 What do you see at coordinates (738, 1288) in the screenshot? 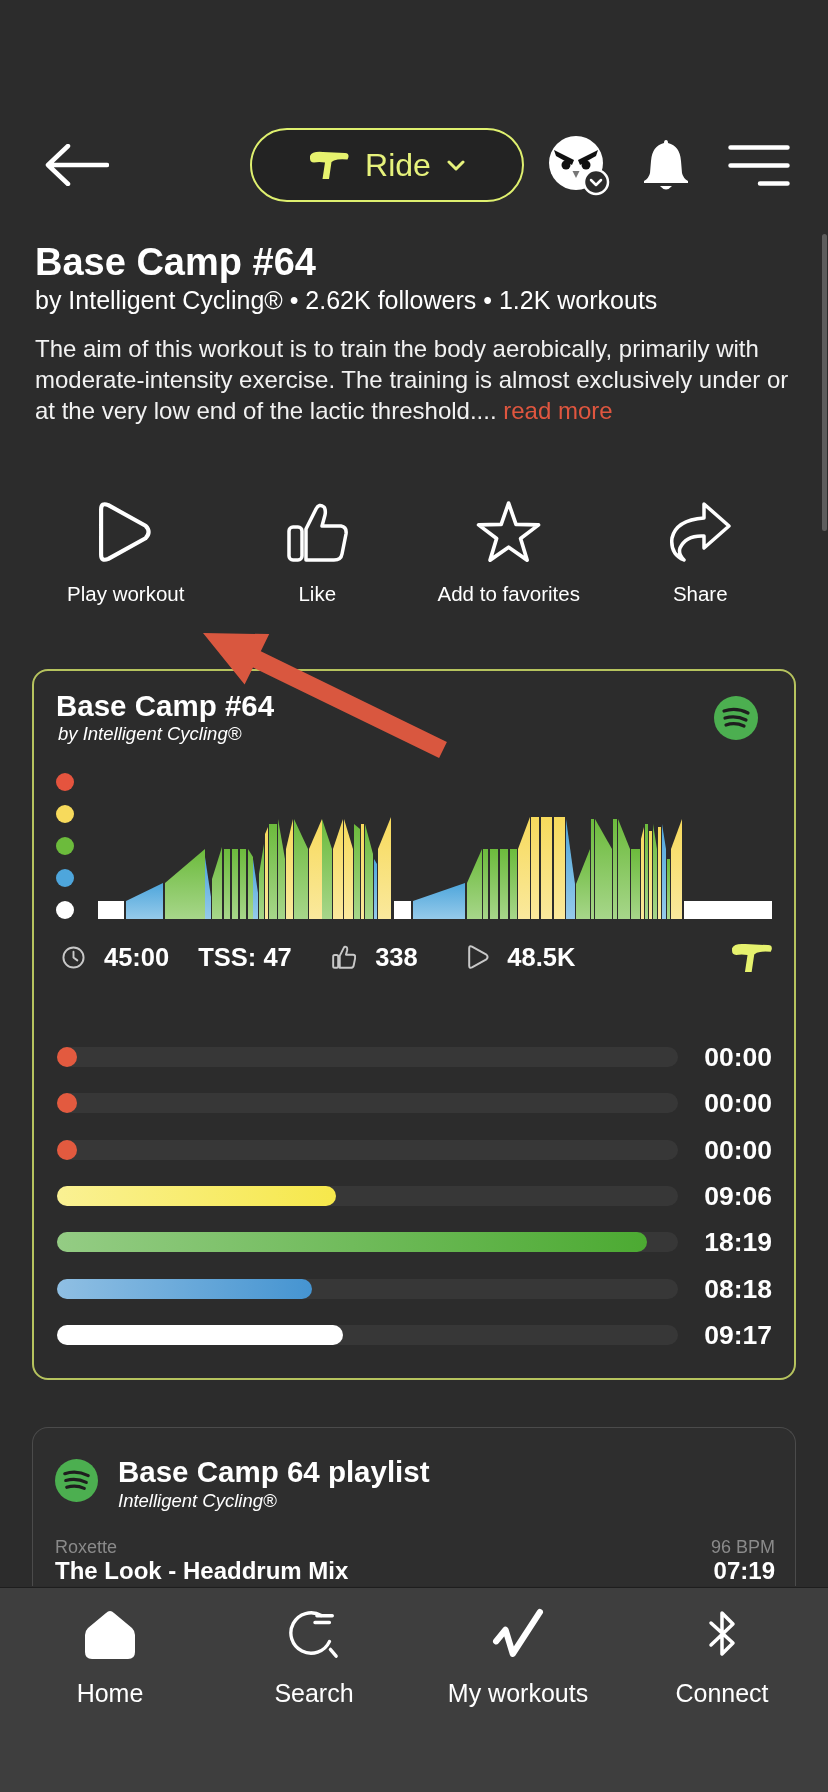
I see `zone-time: 08:18` at bounding box center [738, 1288].